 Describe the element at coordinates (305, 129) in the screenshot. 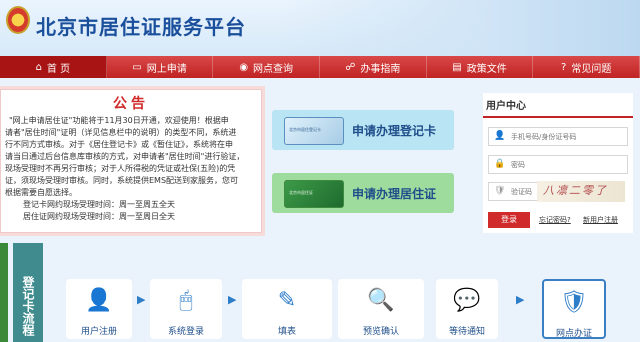

I see `card-text: 北京市居住登记卡` at that location.